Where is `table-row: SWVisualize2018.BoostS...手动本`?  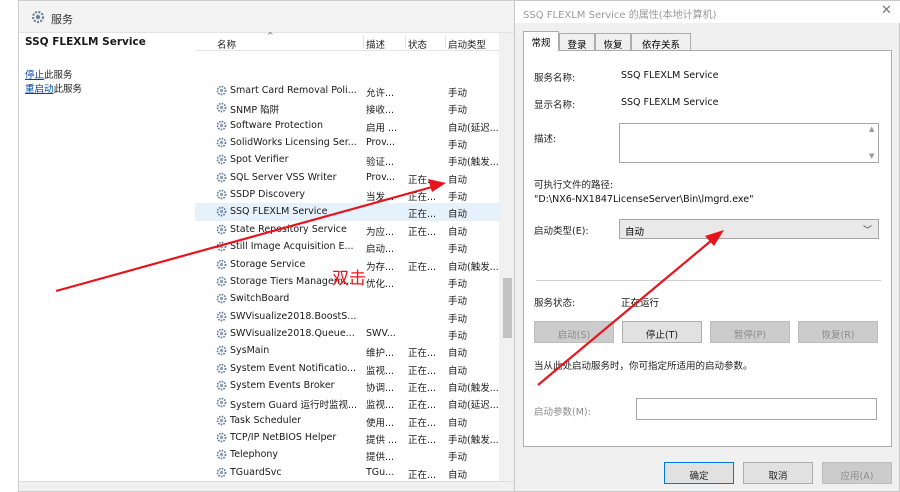 table-row: SWVisualize2018.BoostS...手动本 is located at coordinates (354, 316).